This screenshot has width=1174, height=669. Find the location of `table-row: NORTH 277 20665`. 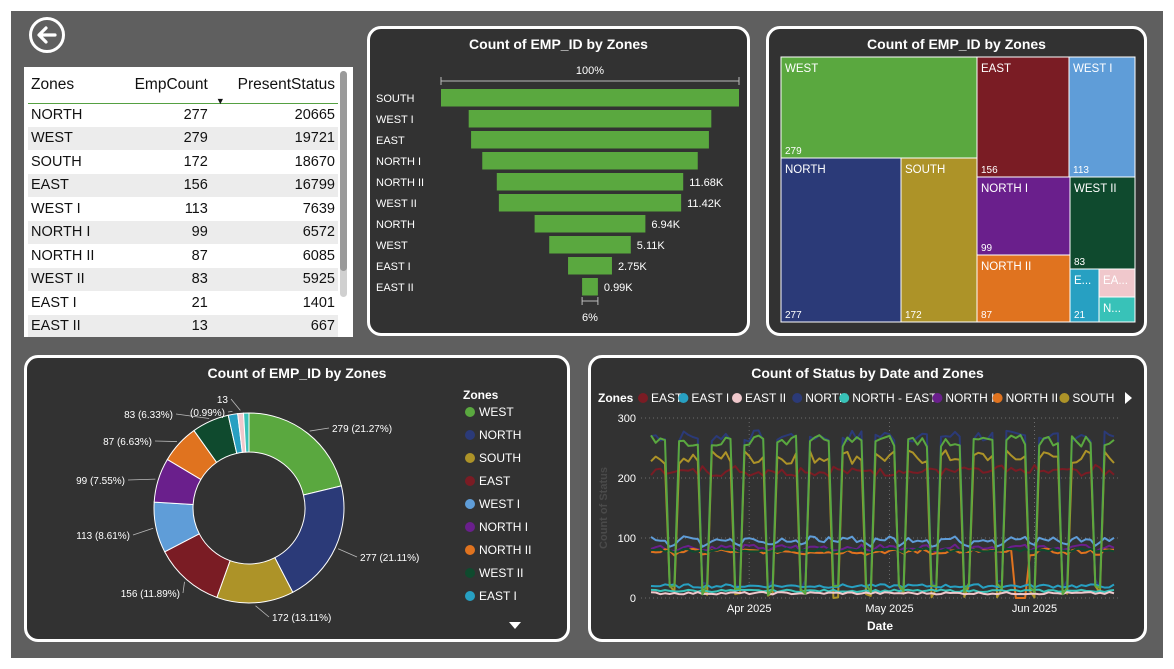

table-row: NORTH 277 20665 is located at coordinates (183, 115).